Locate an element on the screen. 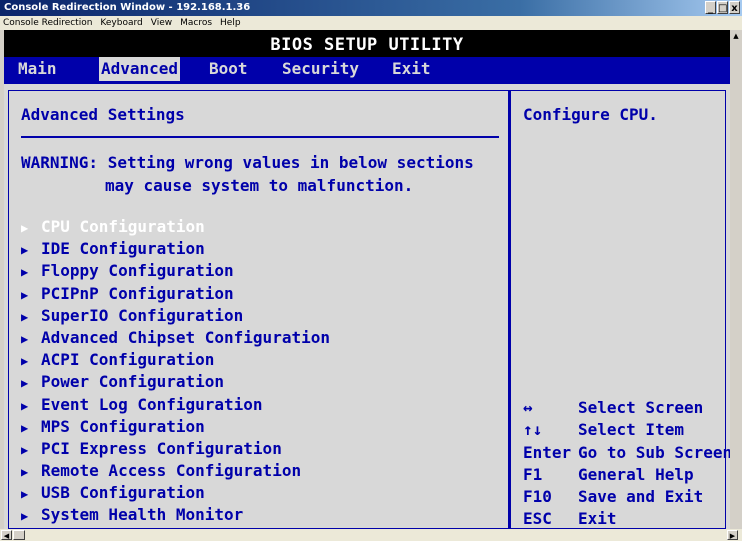  menu-item-pcipnp-configuration: ▶ PCIPnP Configuration is located at coordinates (175, 294).